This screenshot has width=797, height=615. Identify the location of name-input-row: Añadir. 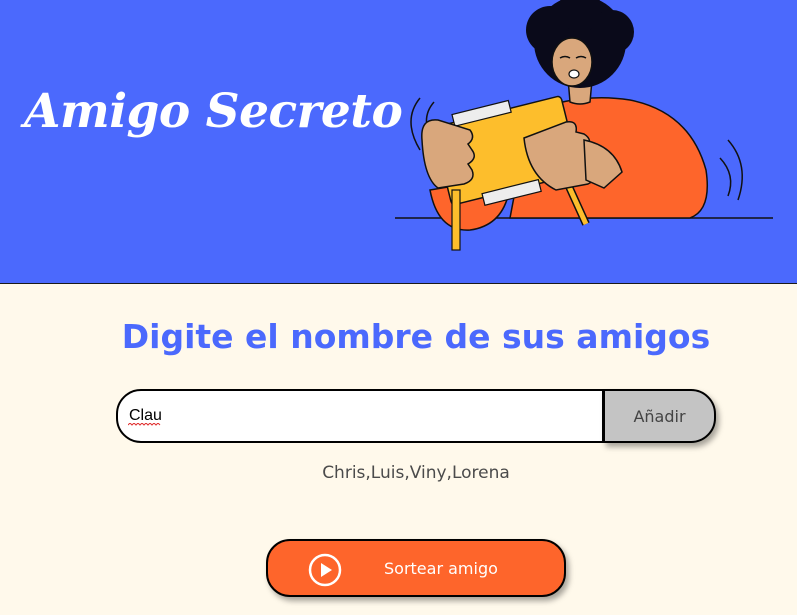
(416, 416).